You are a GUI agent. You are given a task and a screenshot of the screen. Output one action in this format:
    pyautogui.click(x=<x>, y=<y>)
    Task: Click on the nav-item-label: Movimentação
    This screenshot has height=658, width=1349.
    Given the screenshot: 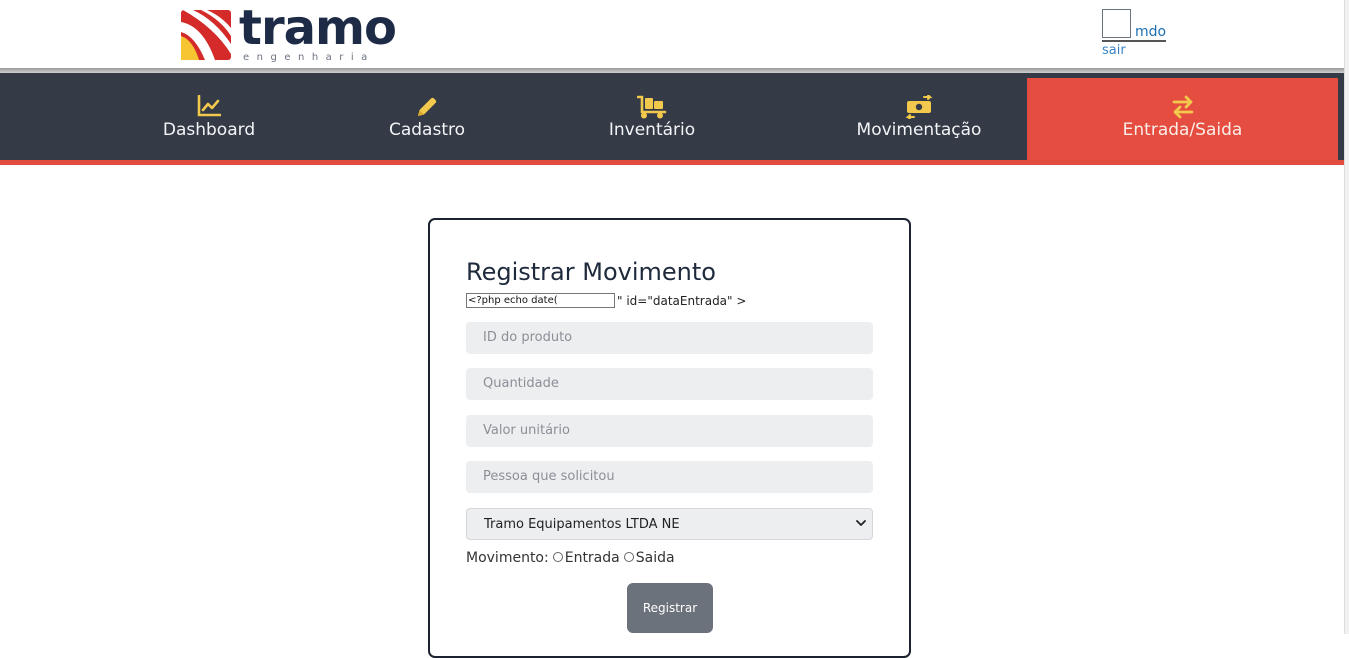 What is the action you would take?
    pyautogui.click(x=919, y=130)
    